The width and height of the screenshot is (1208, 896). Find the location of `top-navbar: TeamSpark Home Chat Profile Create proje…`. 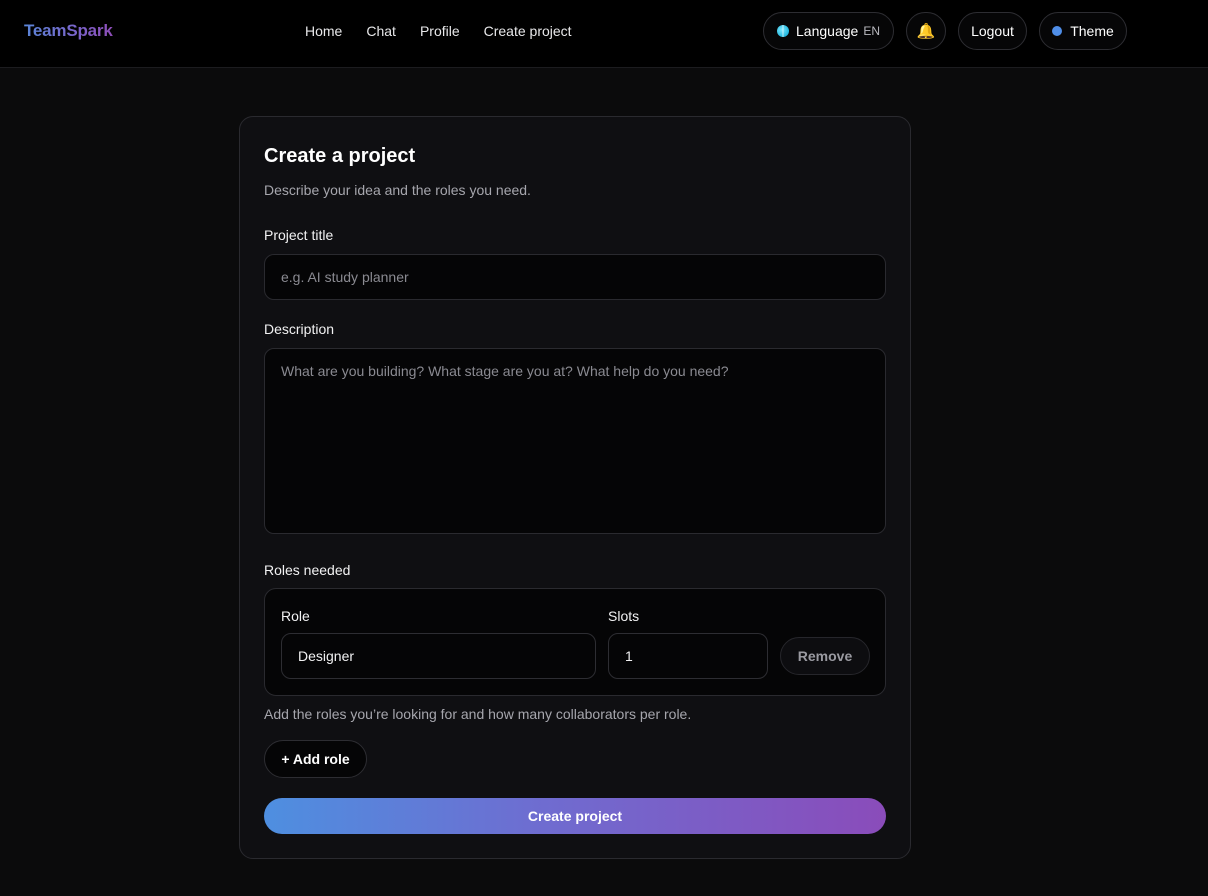

top-navbar: TeamSpark Home Chat Profile Create proje… is located at coordinates (604, 34).